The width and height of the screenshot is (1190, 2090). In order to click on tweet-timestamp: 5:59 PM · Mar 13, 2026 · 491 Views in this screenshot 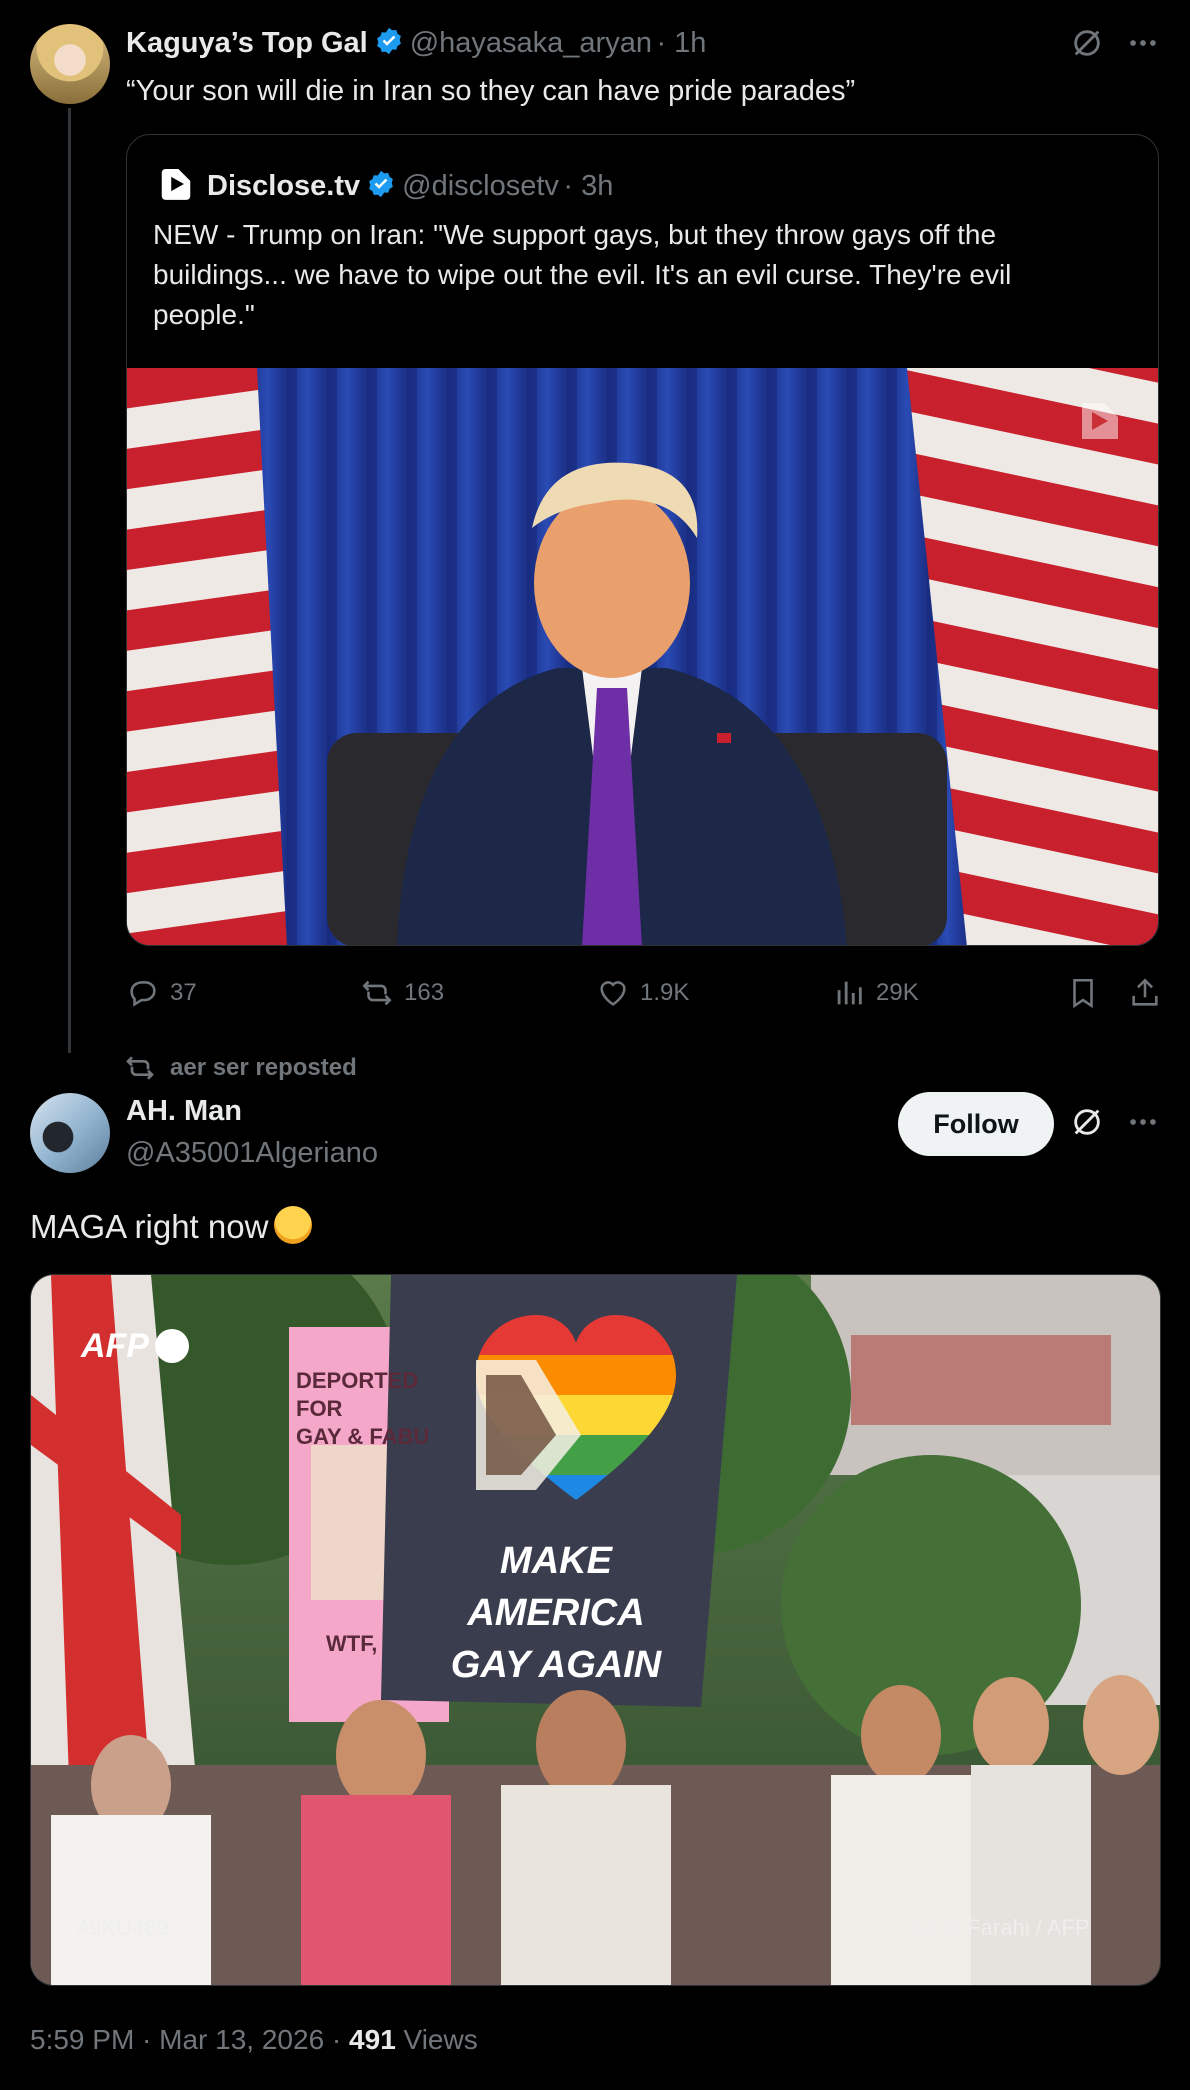, I will do `click(254, 2040)`.